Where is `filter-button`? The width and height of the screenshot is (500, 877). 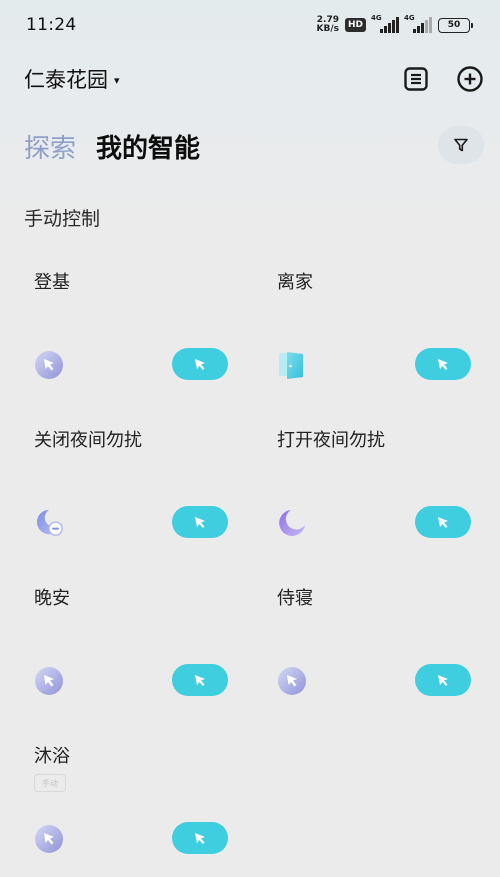 filter-button is located at coordinates (461, 145).